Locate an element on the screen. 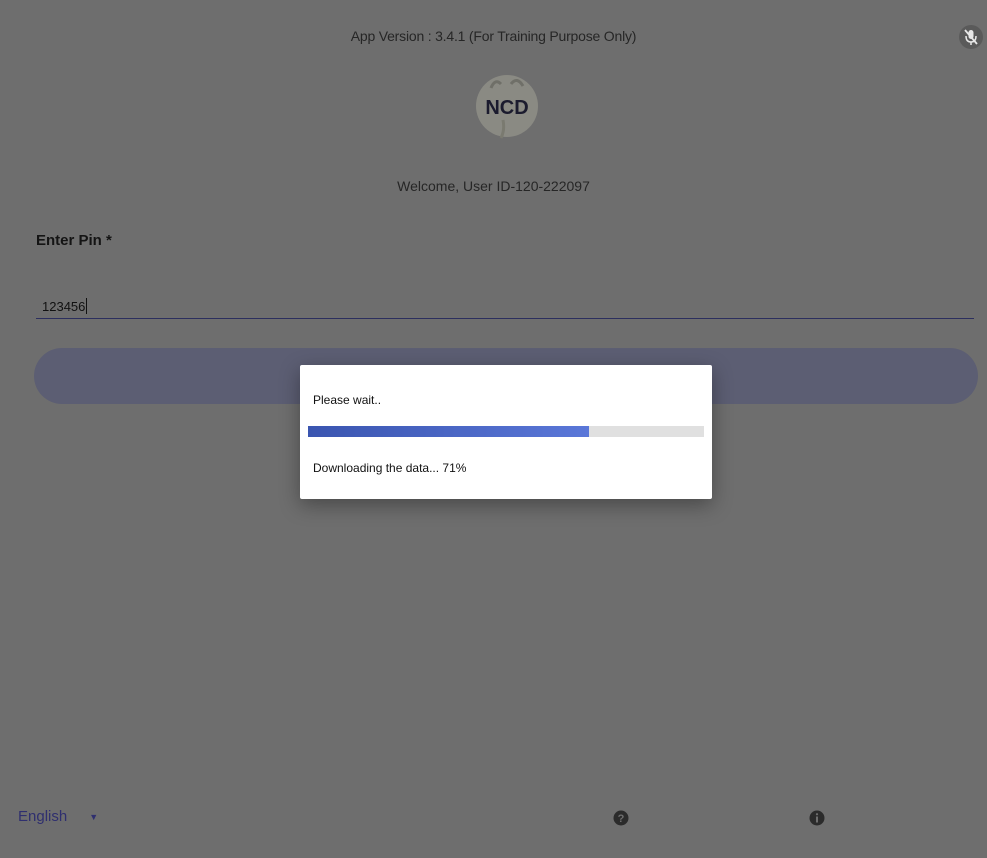 Image resolution: width=987 pixels, height=858 pixels. welcome-text: Welcome, User ID-120-222097 is located at coordinates (493, 186).